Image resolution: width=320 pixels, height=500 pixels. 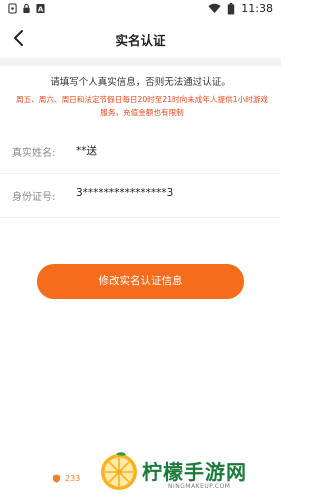 I want to click on battery-icon, so click(x=231, y=8).